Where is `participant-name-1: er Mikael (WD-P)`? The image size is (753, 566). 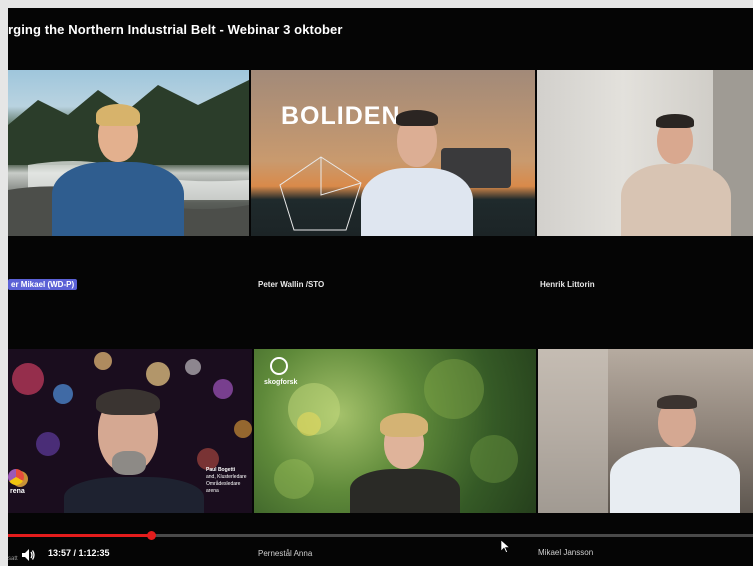
participant-name-1: er Mikael (WD-P) is located at coordinates (43, 284).